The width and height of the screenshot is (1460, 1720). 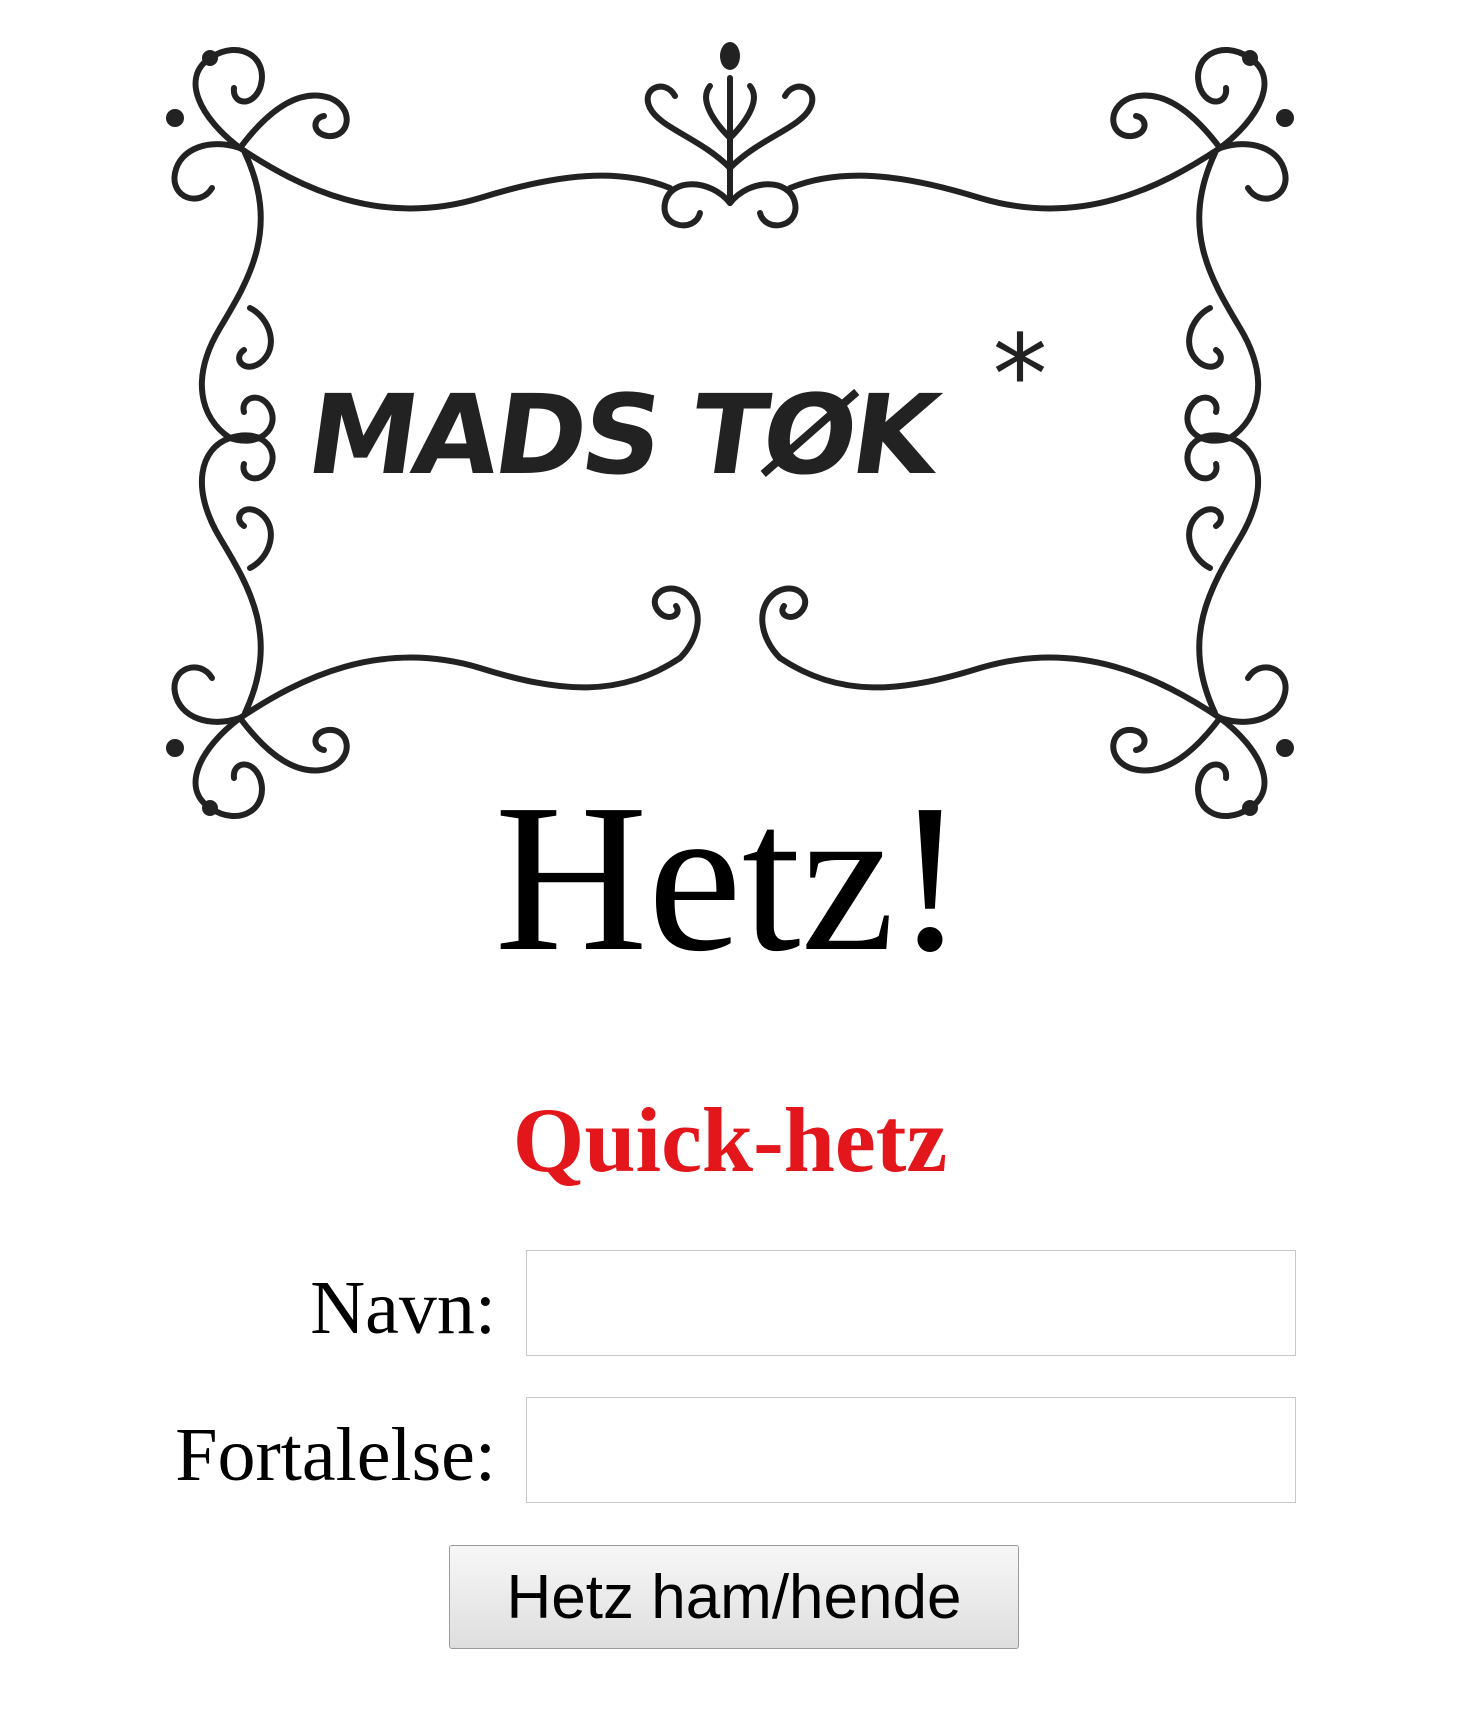 What do you see at coordinates (625, 435) in the screenshot?
I see `logo-brand-text: MADS TØK` at bounding box center [625, 435].